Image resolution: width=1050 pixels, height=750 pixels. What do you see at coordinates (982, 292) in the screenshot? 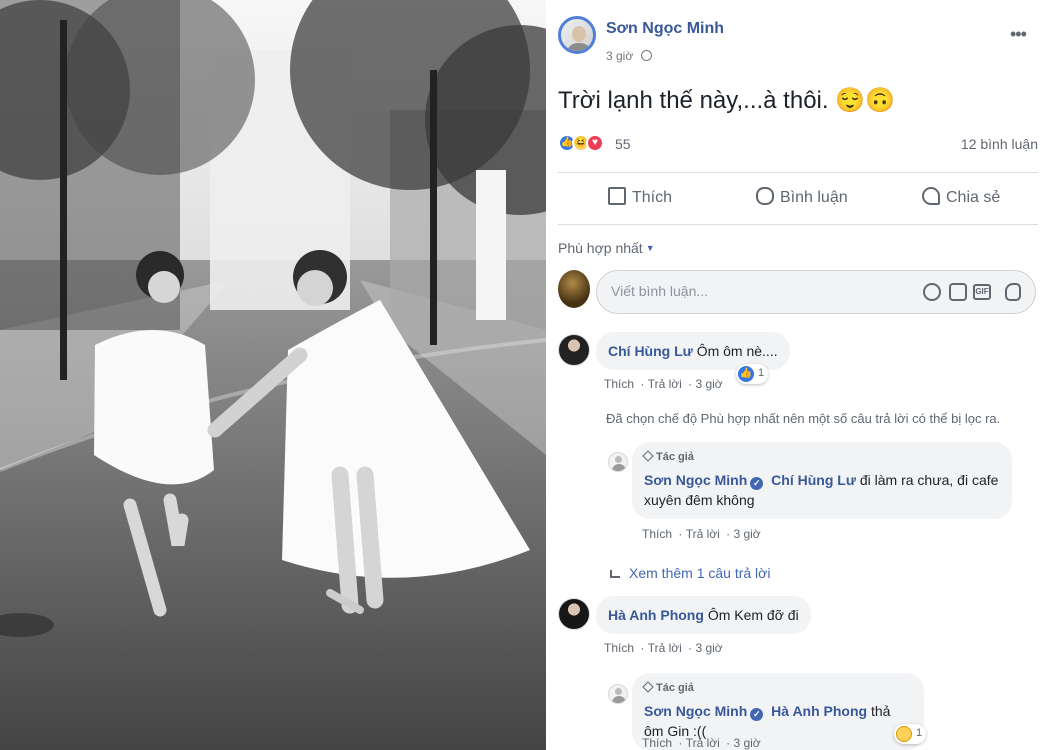
I see `gif-icon: GIF` at bounding box center [982, 292].